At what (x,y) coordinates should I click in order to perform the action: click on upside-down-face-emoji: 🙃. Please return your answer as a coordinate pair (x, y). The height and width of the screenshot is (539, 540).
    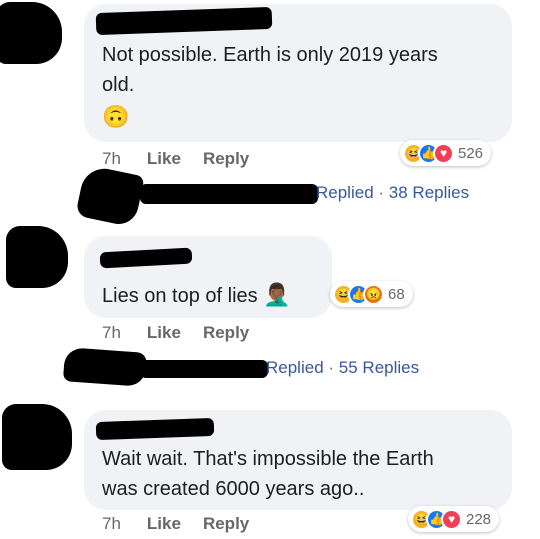
    Looking at the image, I should click on (116, 116).